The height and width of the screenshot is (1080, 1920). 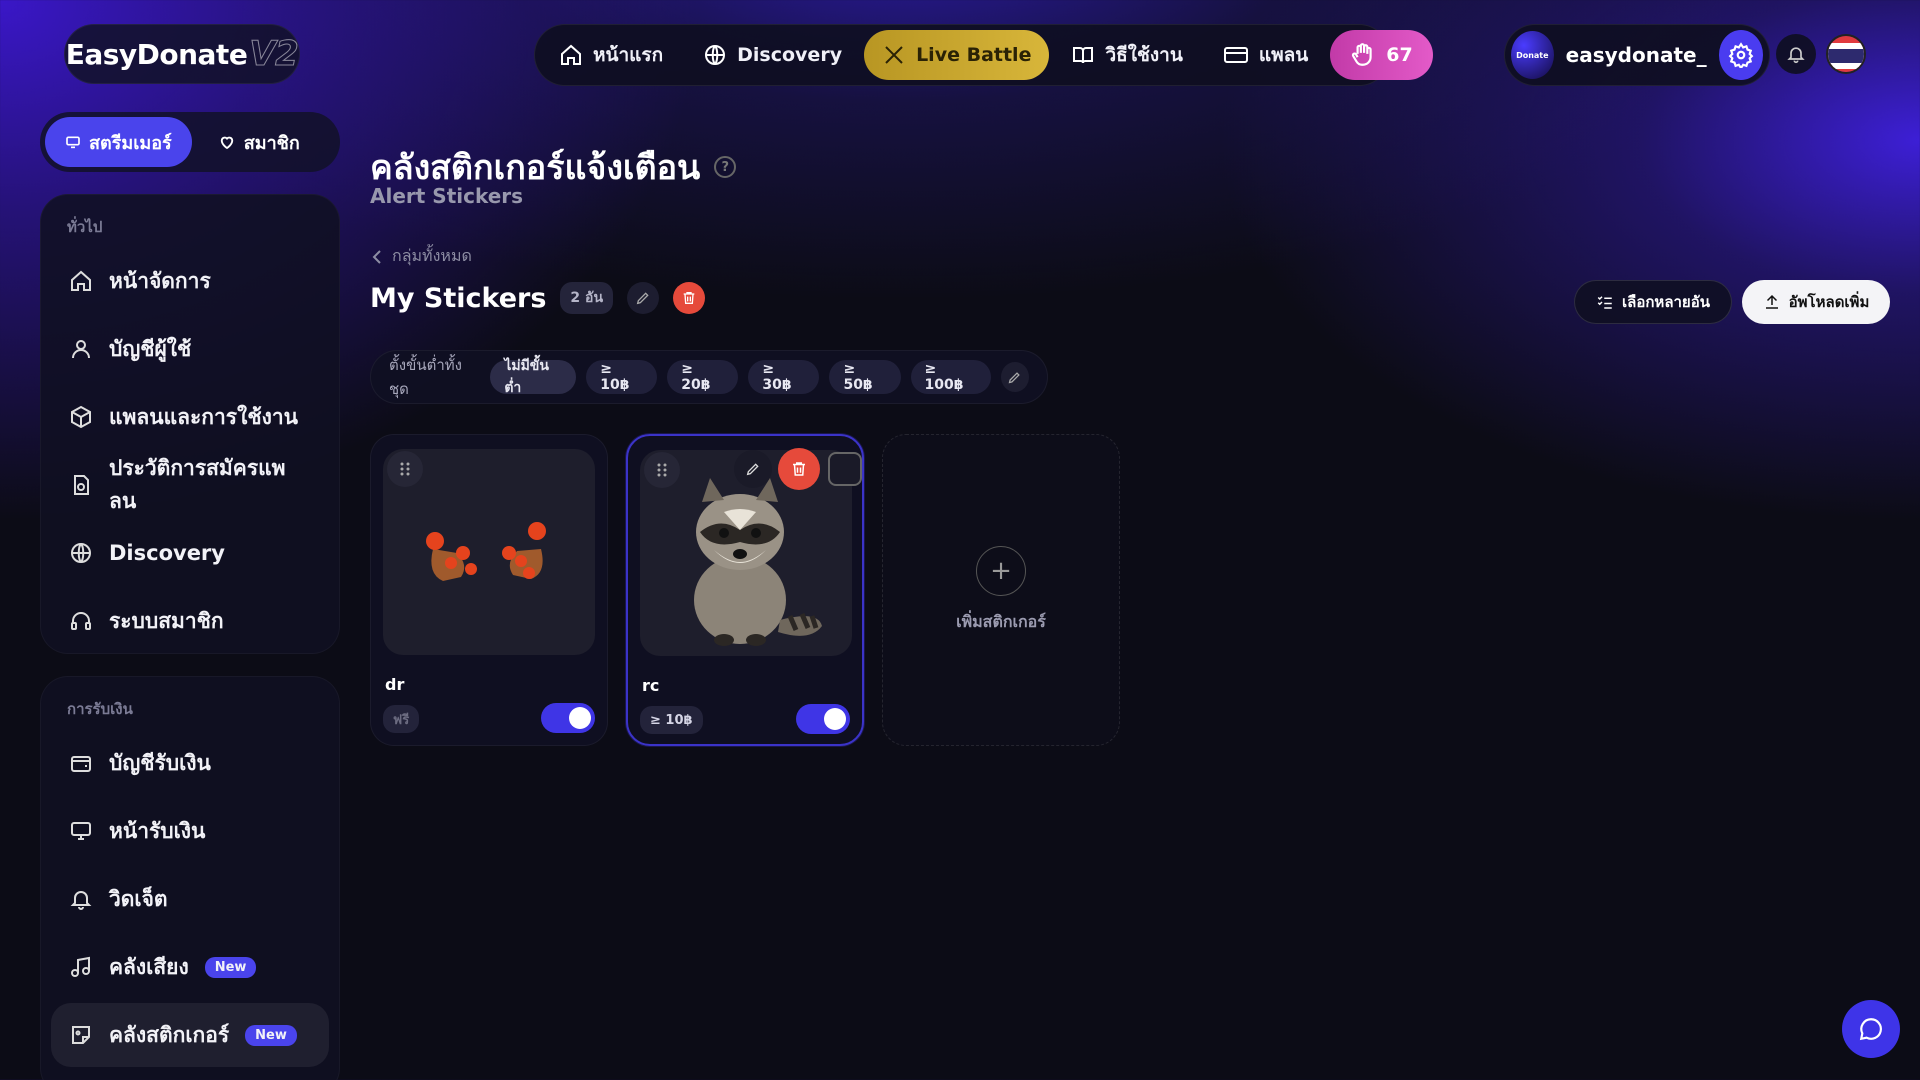 I want to click on user-menu: Donate easydonate_, so click(x=1637, y=55).